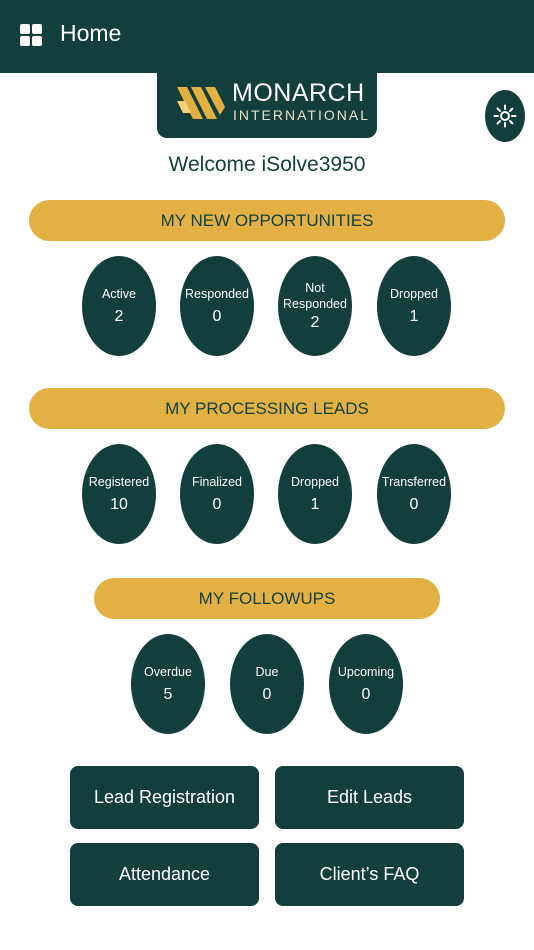 This screenshot has height=950, width=534. I want to click on grid-menu-icon, so click(31, 35).